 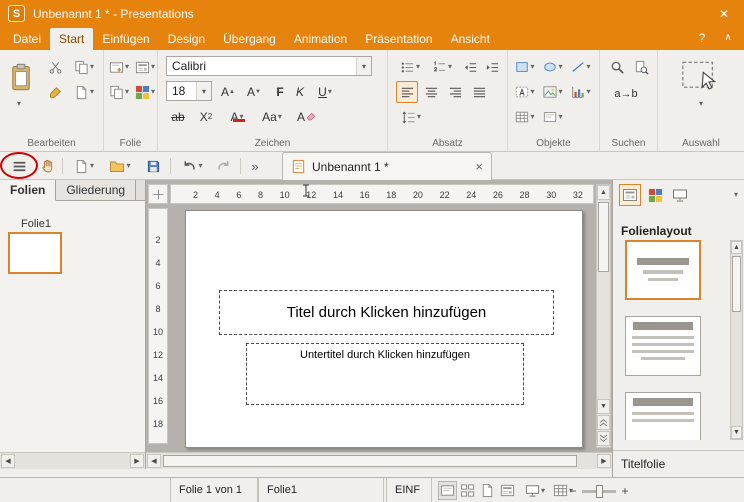 What do you see at coordinates (320, 39) in the screenshot?
I see `tab-animation: Animation` at bounding box center [320, 39].